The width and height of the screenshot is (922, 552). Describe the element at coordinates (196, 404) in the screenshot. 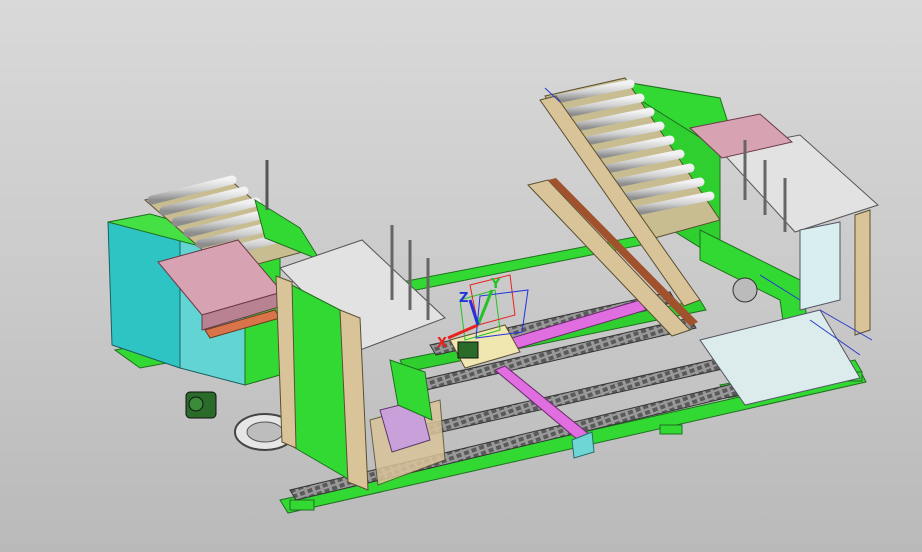

I see `motor-flange` at that location.